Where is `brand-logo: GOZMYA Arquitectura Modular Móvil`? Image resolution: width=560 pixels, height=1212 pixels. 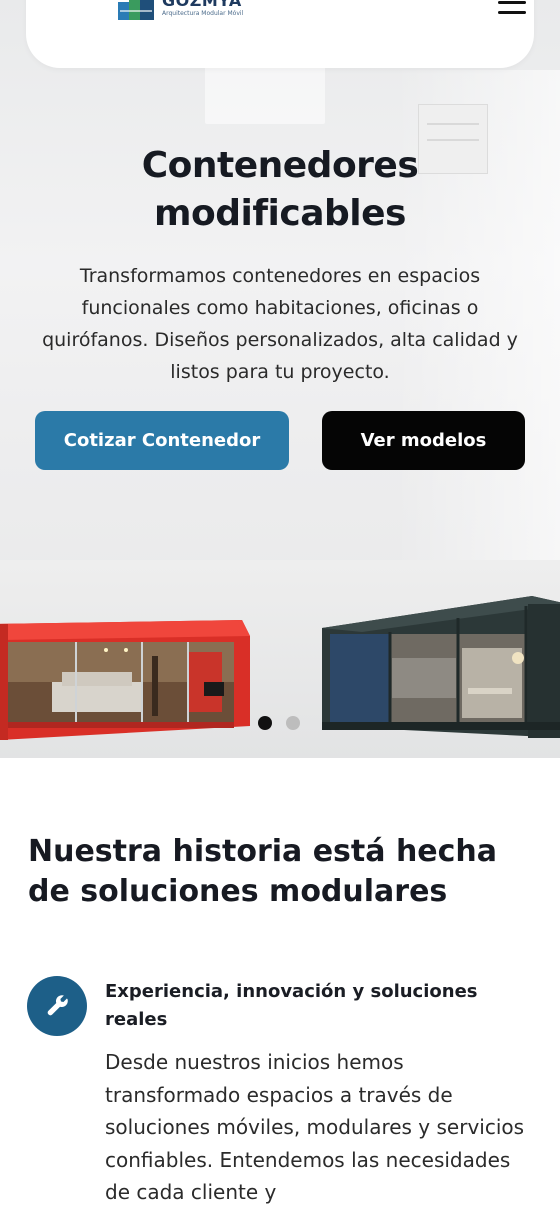
brand-logo: GOZMYA Arquitectura Modular Móvil is located at coordinates (180, 10).